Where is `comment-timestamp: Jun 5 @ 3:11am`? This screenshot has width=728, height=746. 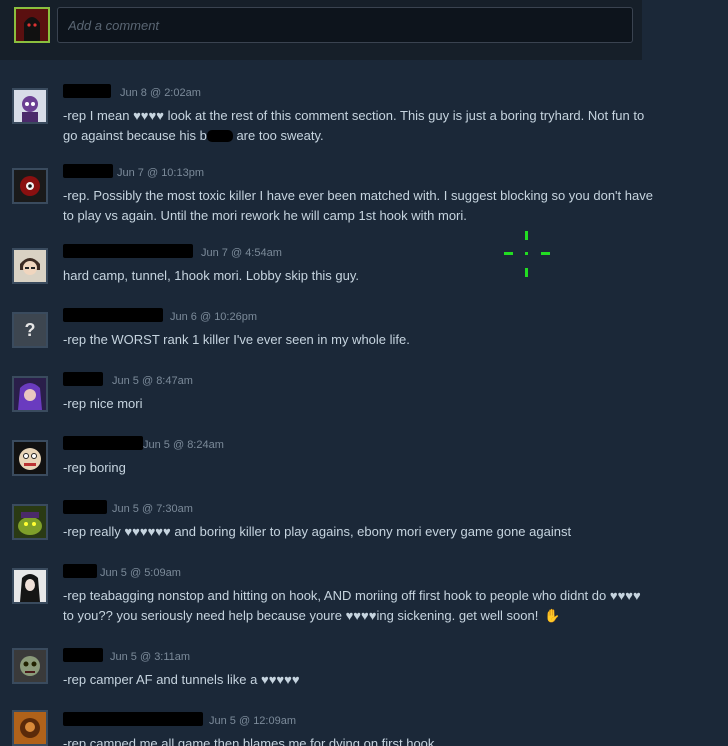
comment-timestamp: Jun 5 @ 3:11am is located at coordinates (150, 657).